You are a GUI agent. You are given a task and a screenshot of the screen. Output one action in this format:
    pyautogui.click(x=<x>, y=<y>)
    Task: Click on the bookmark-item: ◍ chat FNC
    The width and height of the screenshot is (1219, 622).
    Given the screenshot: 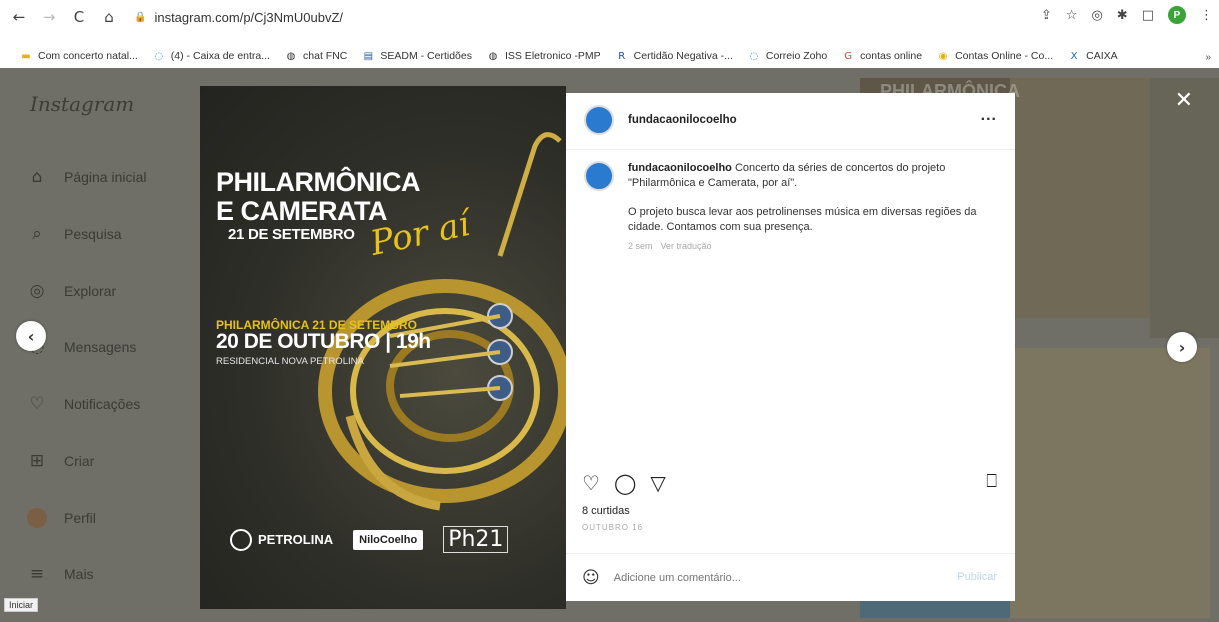 What is the action you would take?
    pyautogui.click(x=316, y=56)
    